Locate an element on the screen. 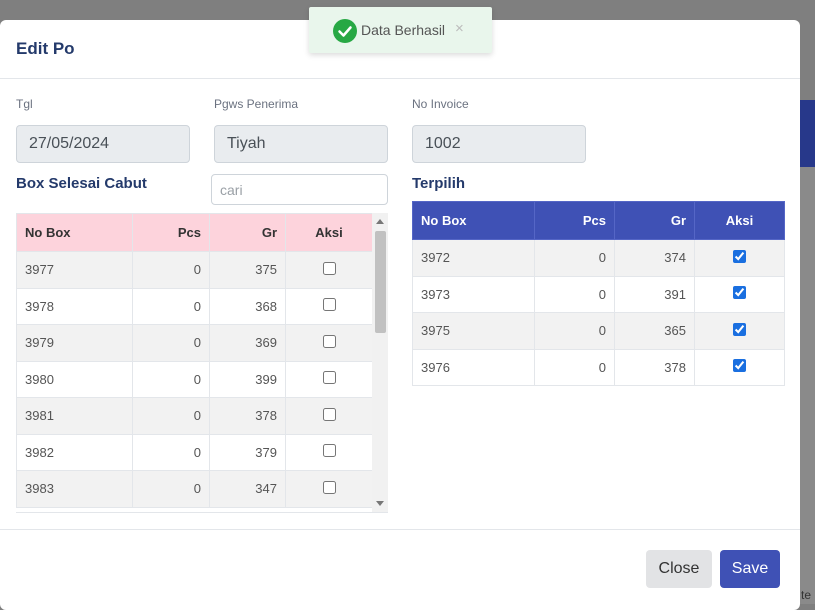  cell-no-box: 3972 is located at coordinates (473, 258).